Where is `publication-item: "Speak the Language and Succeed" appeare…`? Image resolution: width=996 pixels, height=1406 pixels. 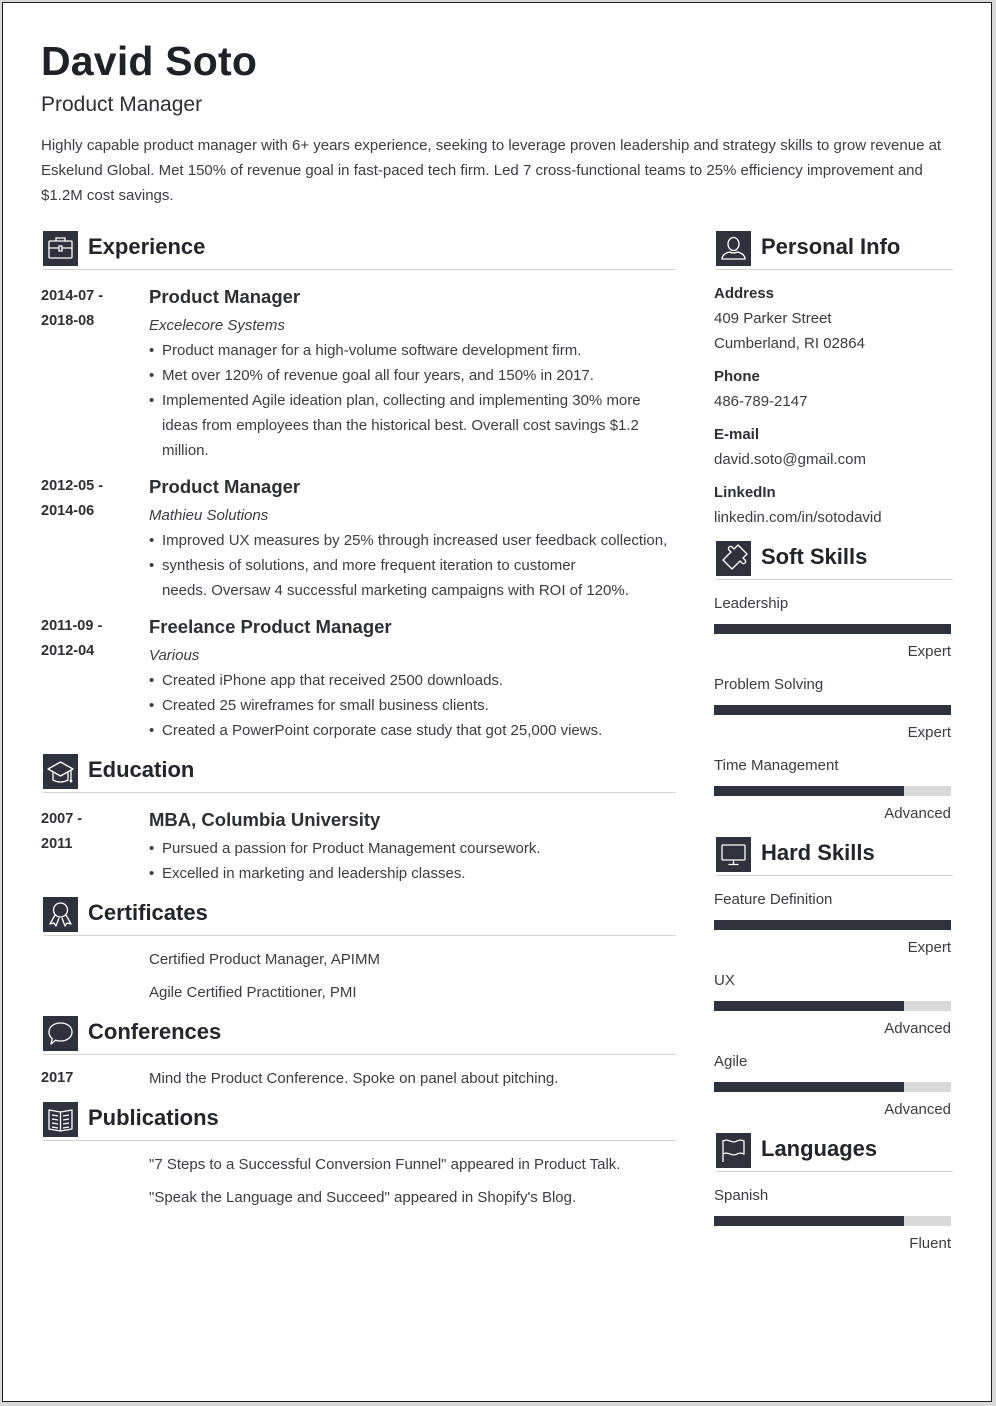 publication-item: "Speak the Language and Succeed" appeare… is located at coordinates (363, 1197).